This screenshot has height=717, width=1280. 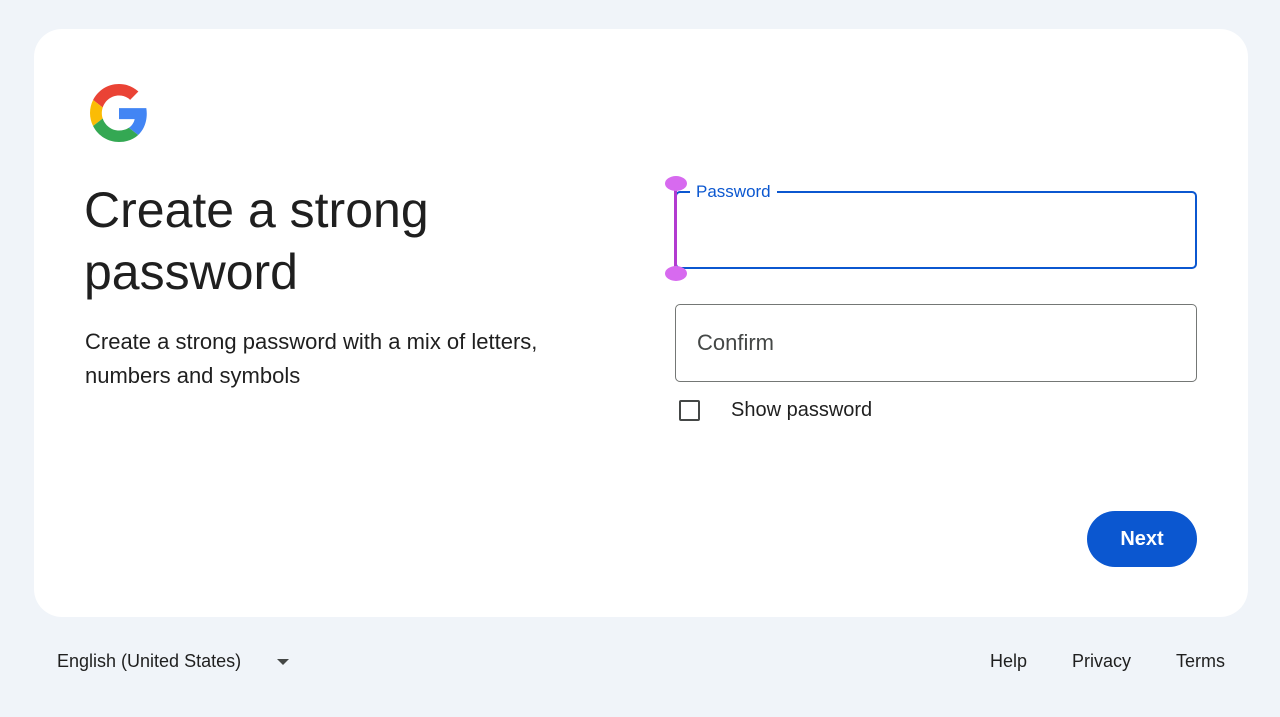 I want to click on page-title: Create a strong password, so click(x=256, y=241).